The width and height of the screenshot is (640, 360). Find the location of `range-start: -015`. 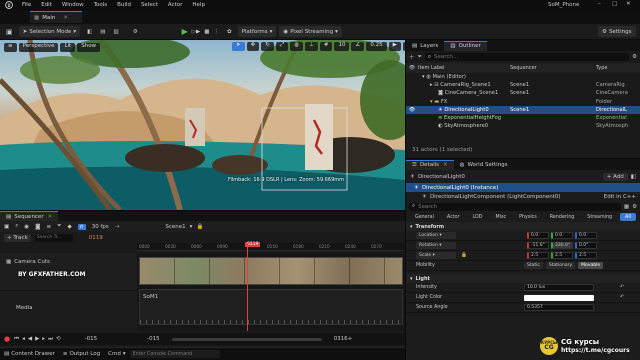

range-start: -015 is located at coordinates (91, 339).